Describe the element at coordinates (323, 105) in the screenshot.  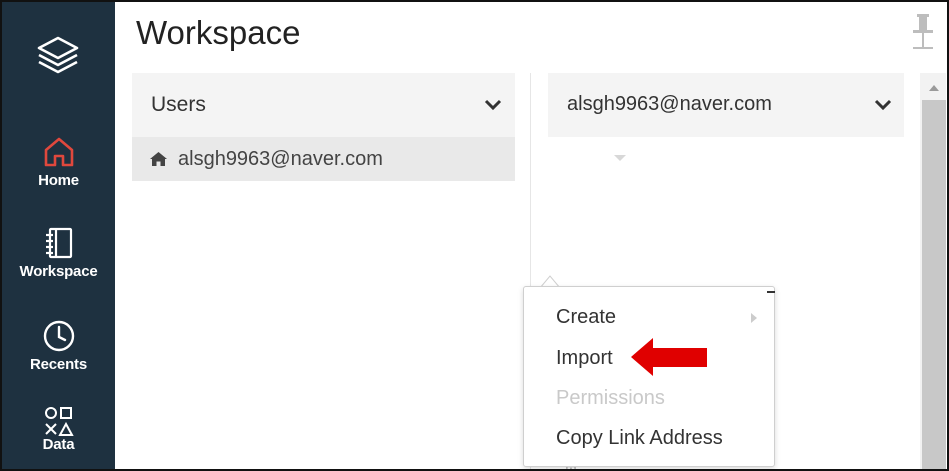
I see `users-column-header: Users` at that location.